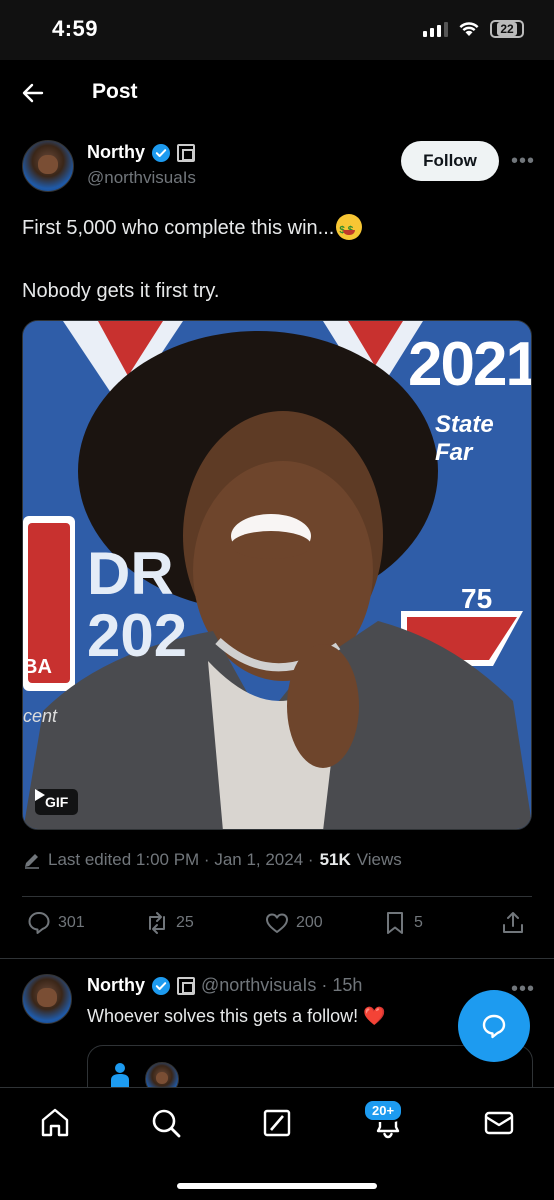 The height and width of the screenshot is (1200, 554). I want to click on like-button: 200, so click(293, 923).